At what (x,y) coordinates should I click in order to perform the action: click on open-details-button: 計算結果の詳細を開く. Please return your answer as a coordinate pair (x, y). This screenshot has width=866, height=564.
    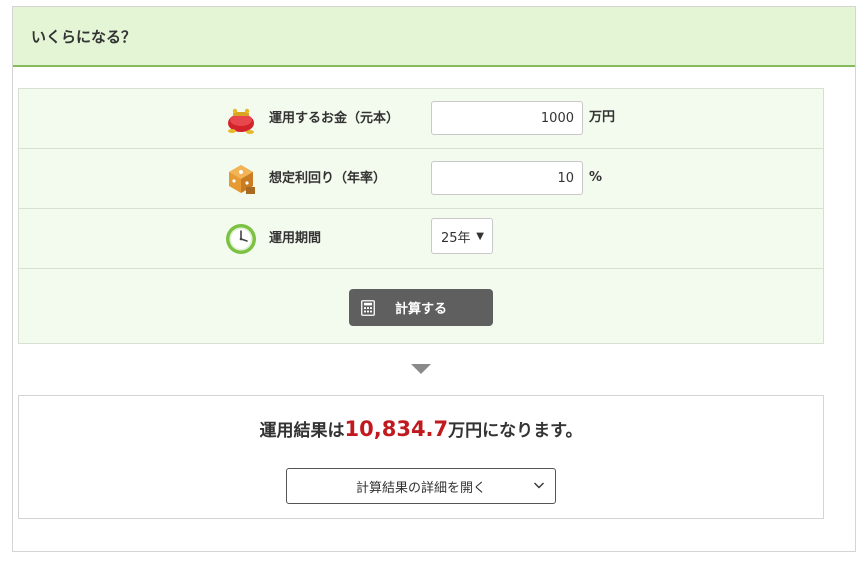
    Looking at the image, I should click on (421, 486).